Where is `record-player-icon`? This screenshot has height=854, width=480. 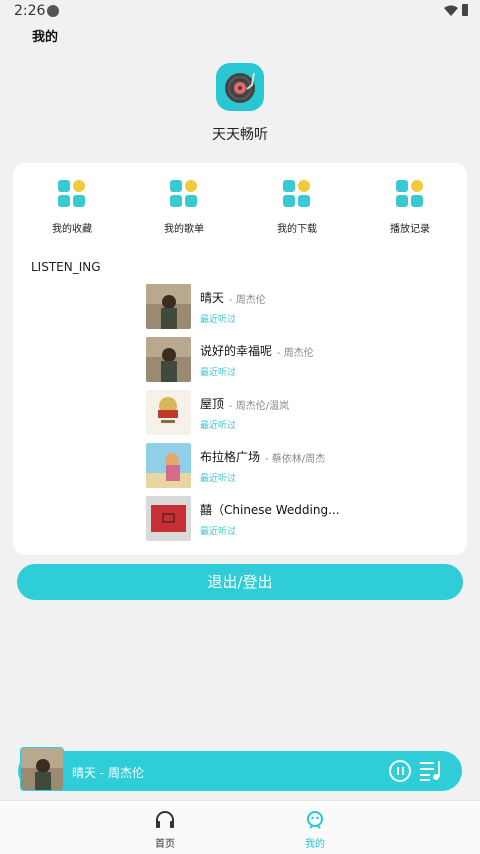 record-player-icon is located at coordinates (240, 87).